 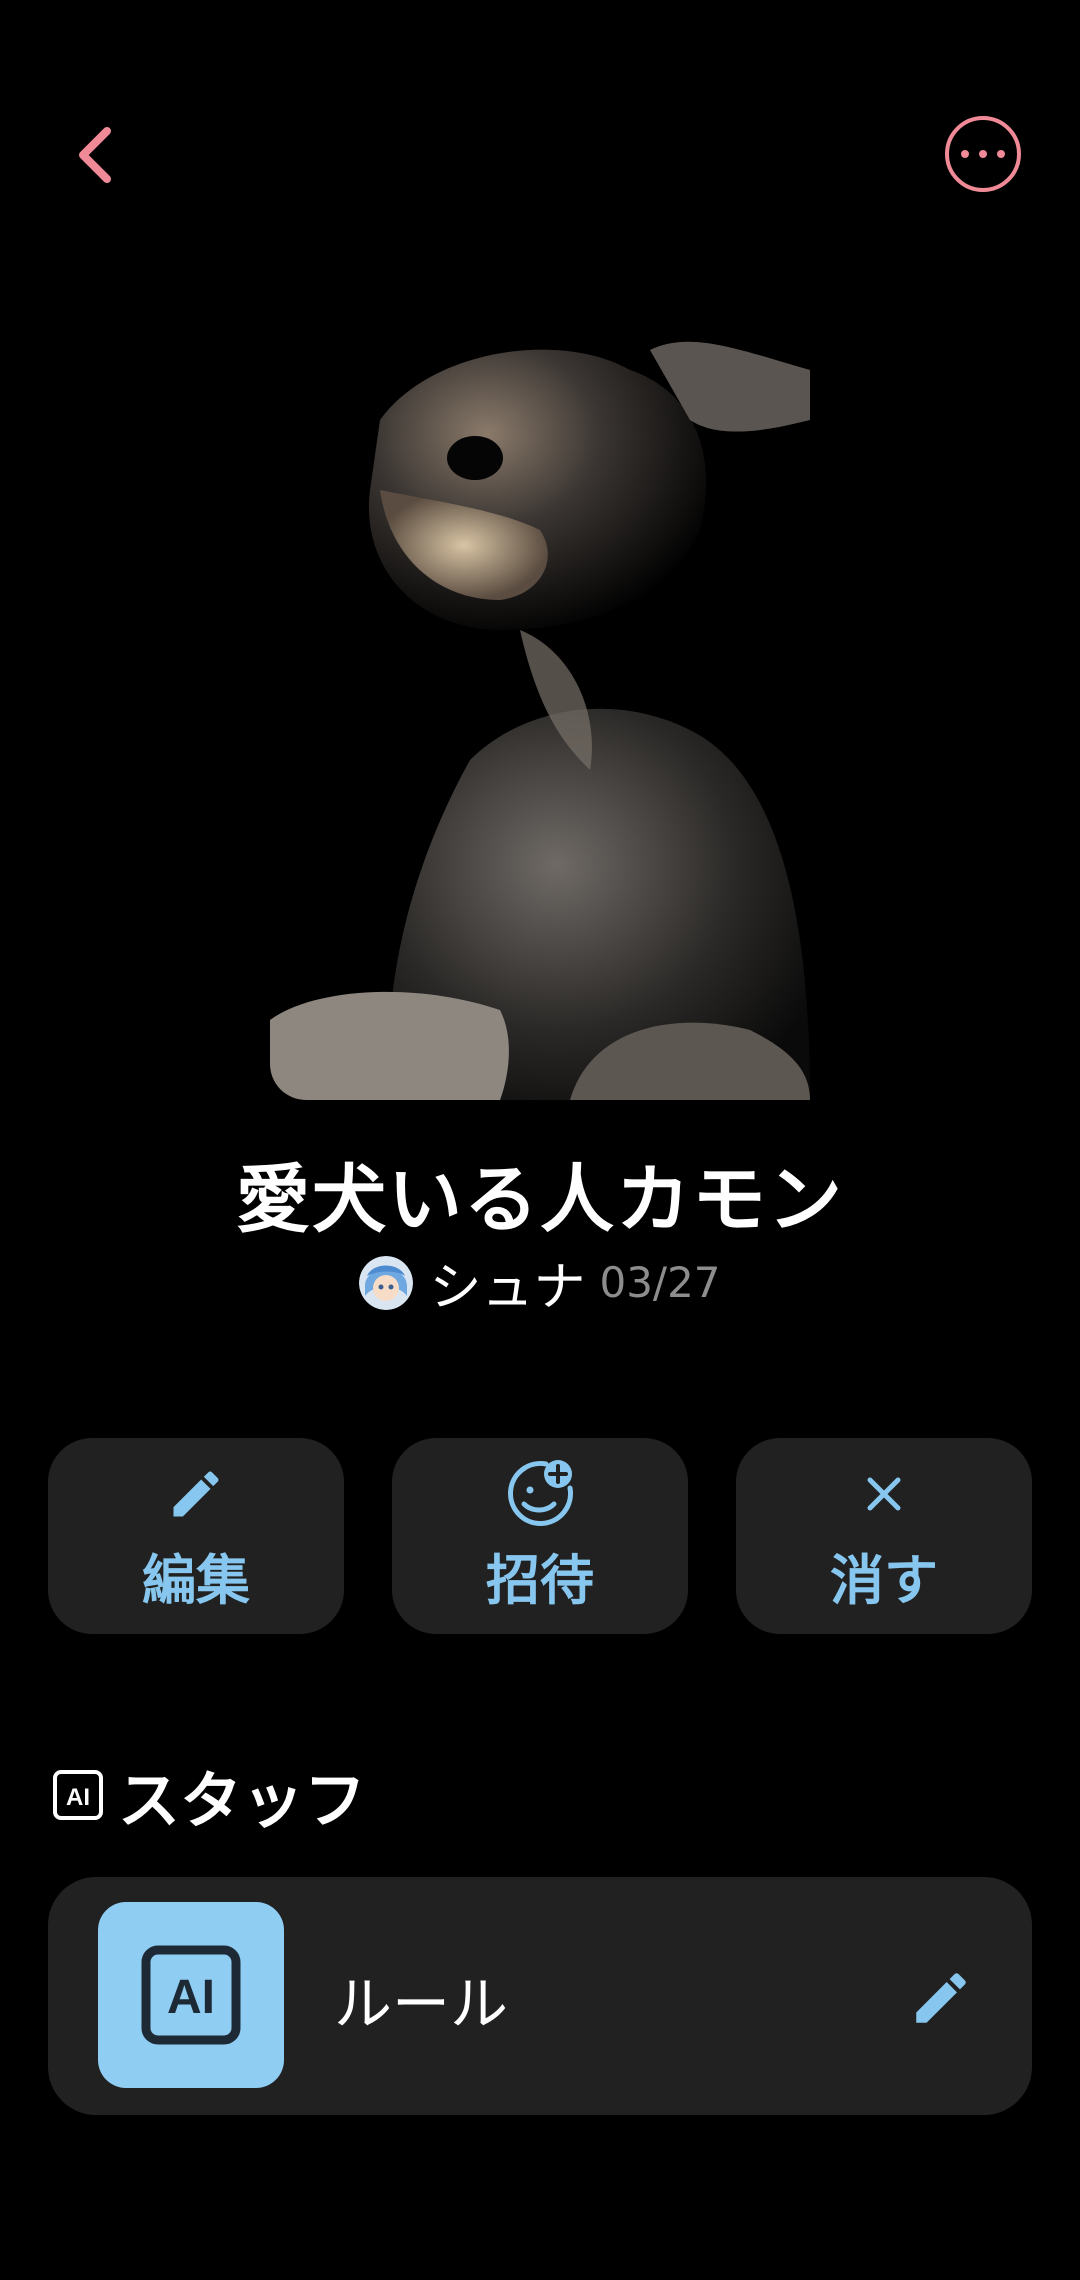 I want to click on invite-button: 招待, so click(x=540, y=1536).